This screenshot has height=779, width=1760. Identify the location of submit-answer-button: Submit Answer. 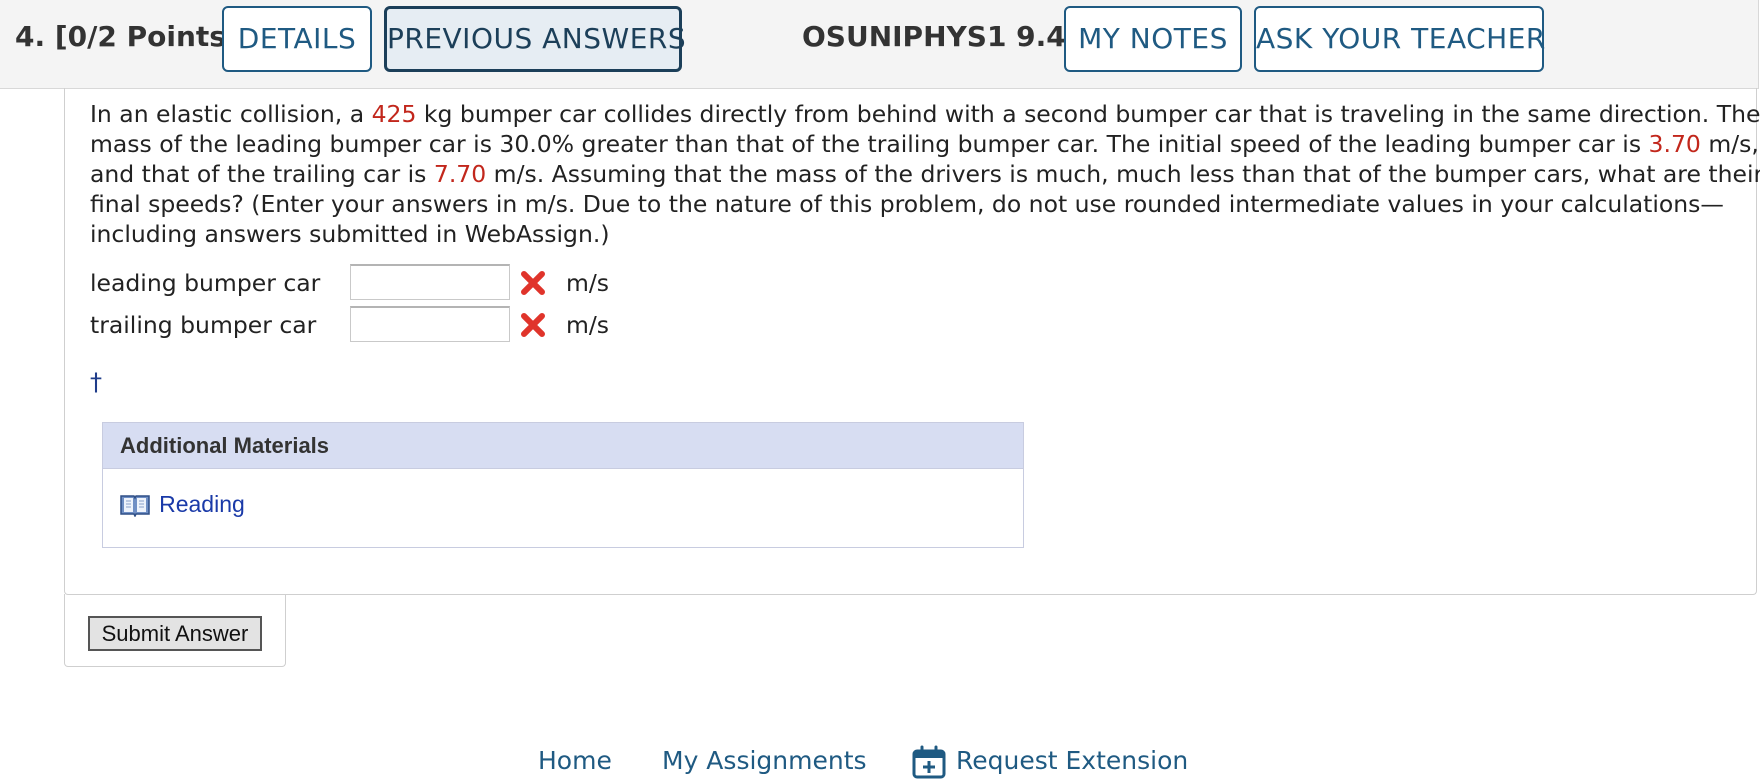
(175, 633).